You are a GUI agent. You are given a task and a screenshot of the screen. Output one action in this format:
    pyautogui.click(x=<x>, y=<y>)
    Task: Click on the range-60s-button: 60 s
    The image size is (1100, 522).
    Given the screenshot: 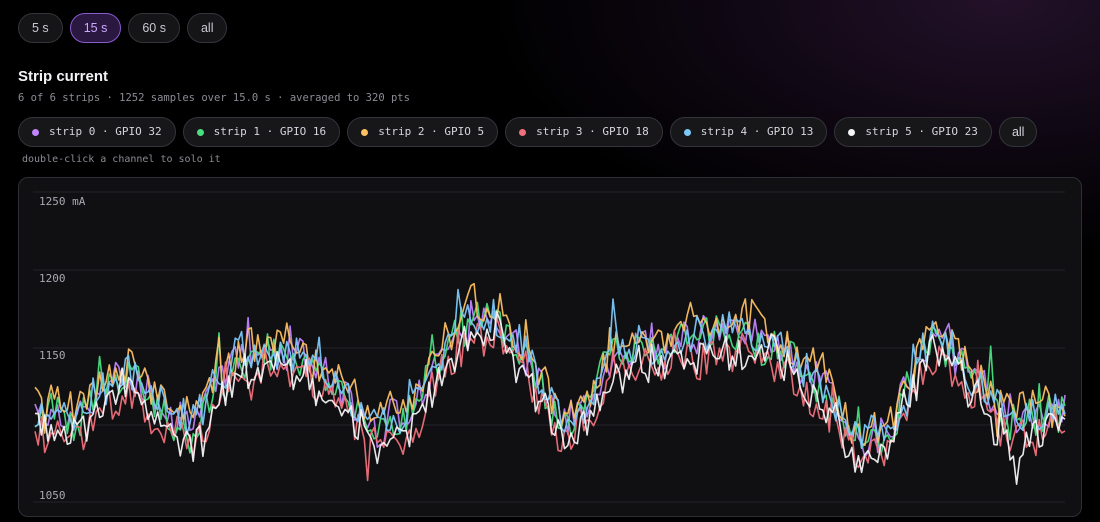 What is the action you would take?
    pyautogui.click(x=154, y=28)
    